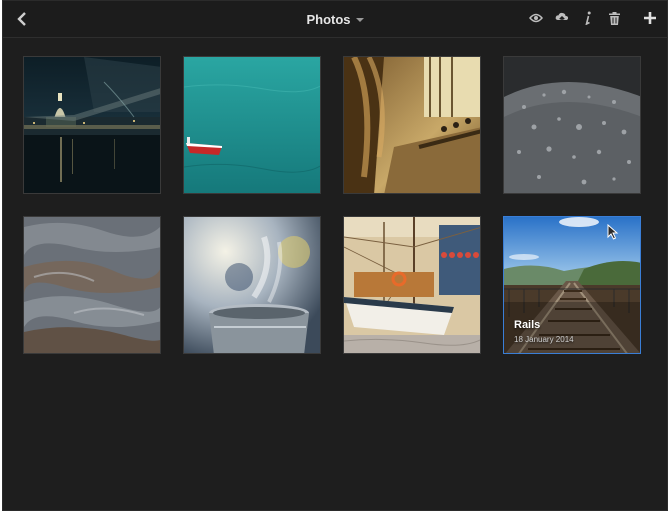 Image resolution: width=670 pixels, height=513 pixels. I want to click on photo-title: Rails, so click(527, 325).